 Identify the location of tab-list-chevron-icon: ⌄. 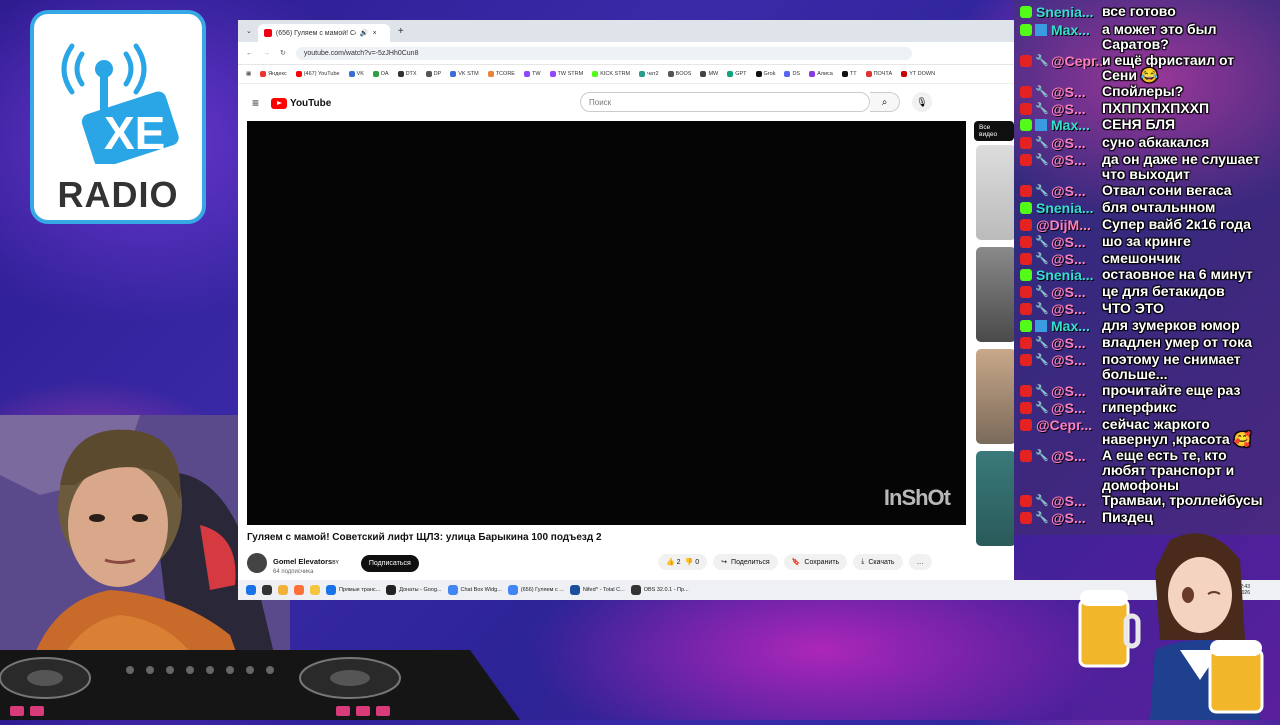
(249, 31).